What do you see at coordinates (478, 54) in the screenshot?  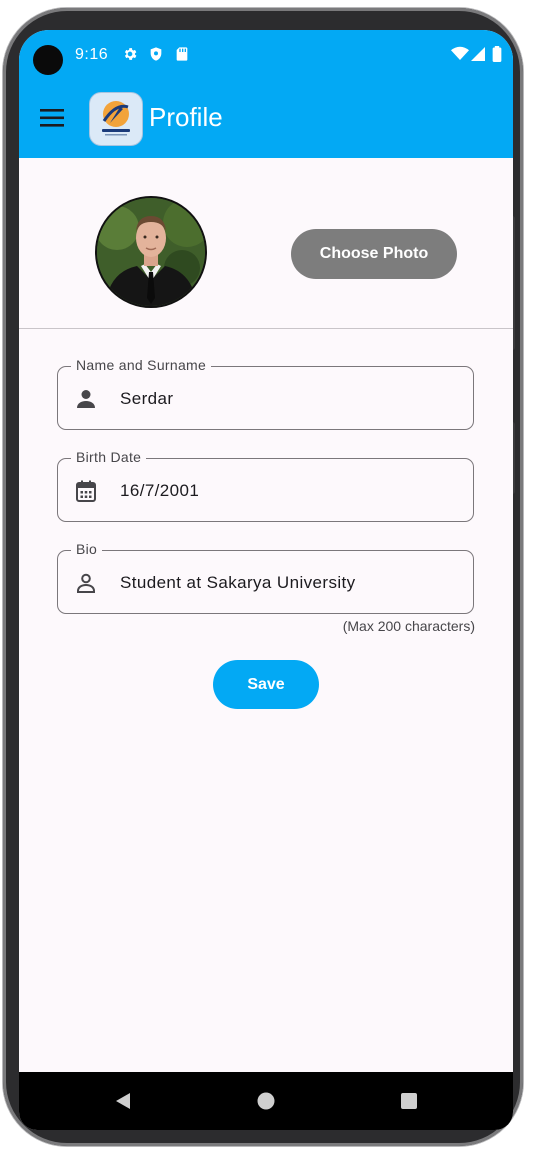 I see `signal-icon` at bounding box center [478, 54].